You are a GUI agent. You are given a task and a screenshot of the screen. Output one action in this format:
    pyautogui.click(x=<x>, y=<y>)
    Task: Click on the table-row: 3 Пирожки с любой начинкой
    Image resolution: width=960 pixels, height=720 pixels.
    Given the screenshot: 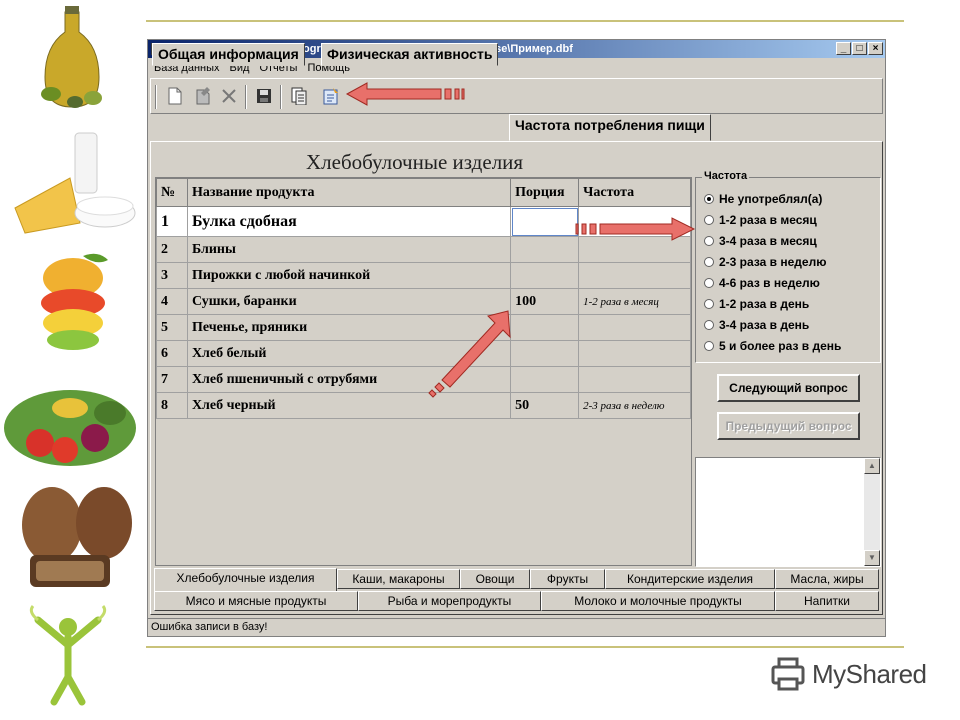 What is the action you would take?
    pyautogui.click(x=423, y=275)
    